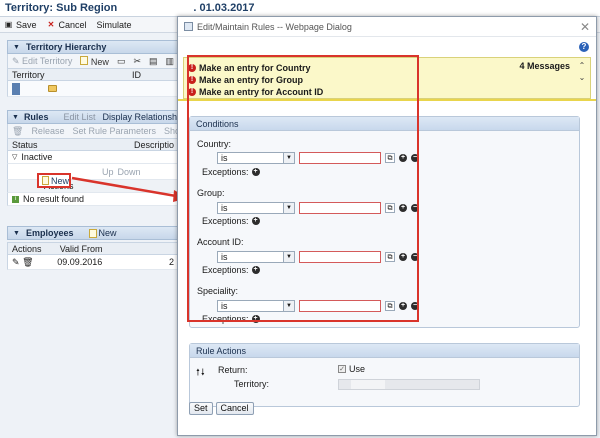  Describe the element at coordinates (36, 249) in the screenshot. I see `column-actions: Actions` at that location.